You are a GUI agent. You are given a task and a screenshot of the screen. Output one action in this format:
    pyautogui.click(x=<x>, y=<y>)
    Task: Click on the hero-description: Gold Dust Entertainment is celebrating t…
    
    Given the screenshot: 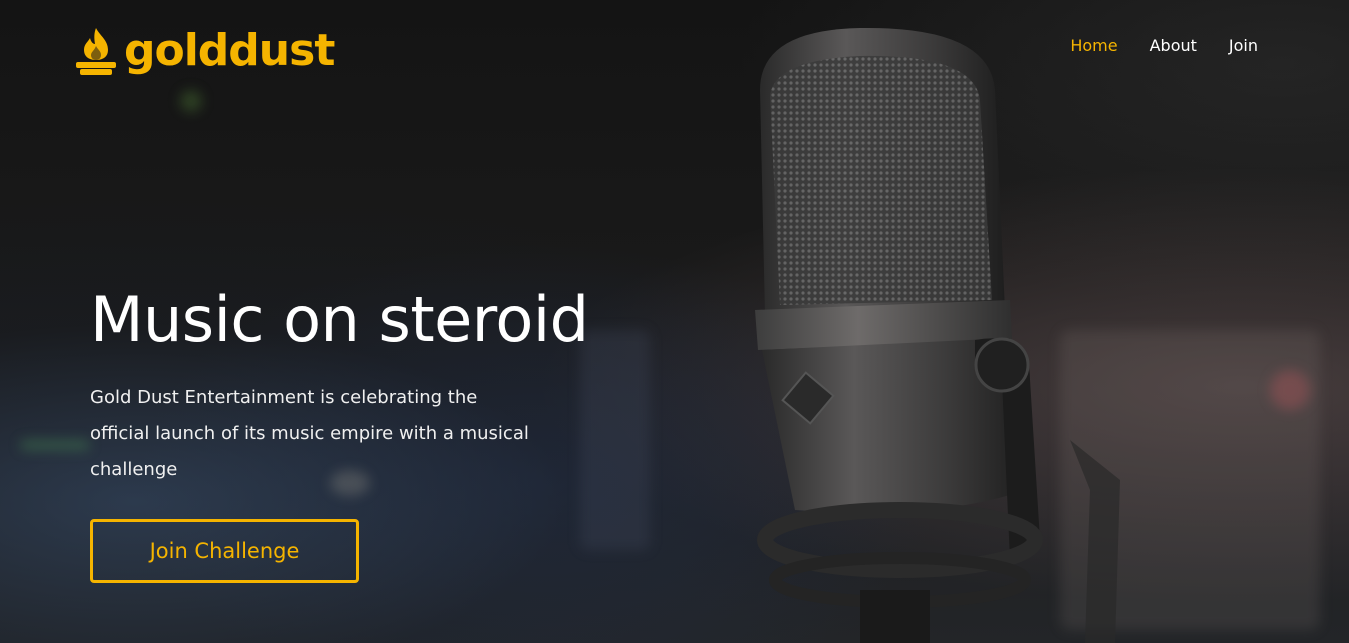 What is the action you would take?
    pyautogui.click(x=309, y=433)
    